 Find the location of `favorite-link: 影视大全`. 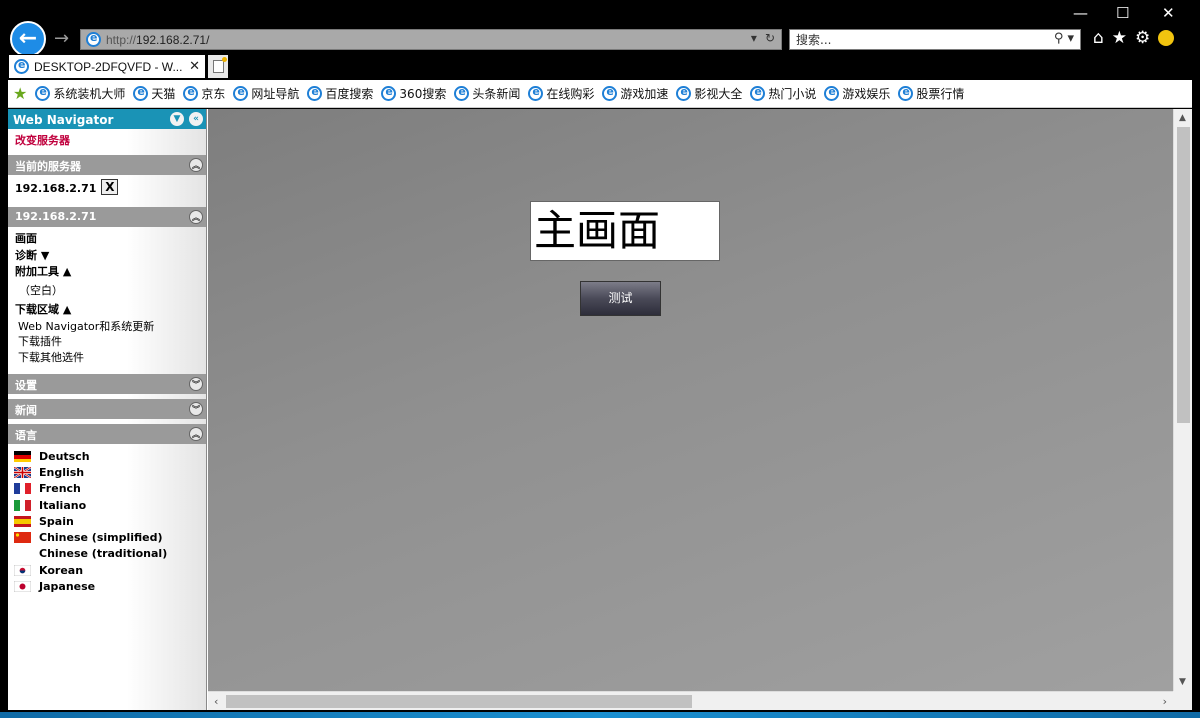

favorite-link: 影视大全 is located at coordinates (709, 93).